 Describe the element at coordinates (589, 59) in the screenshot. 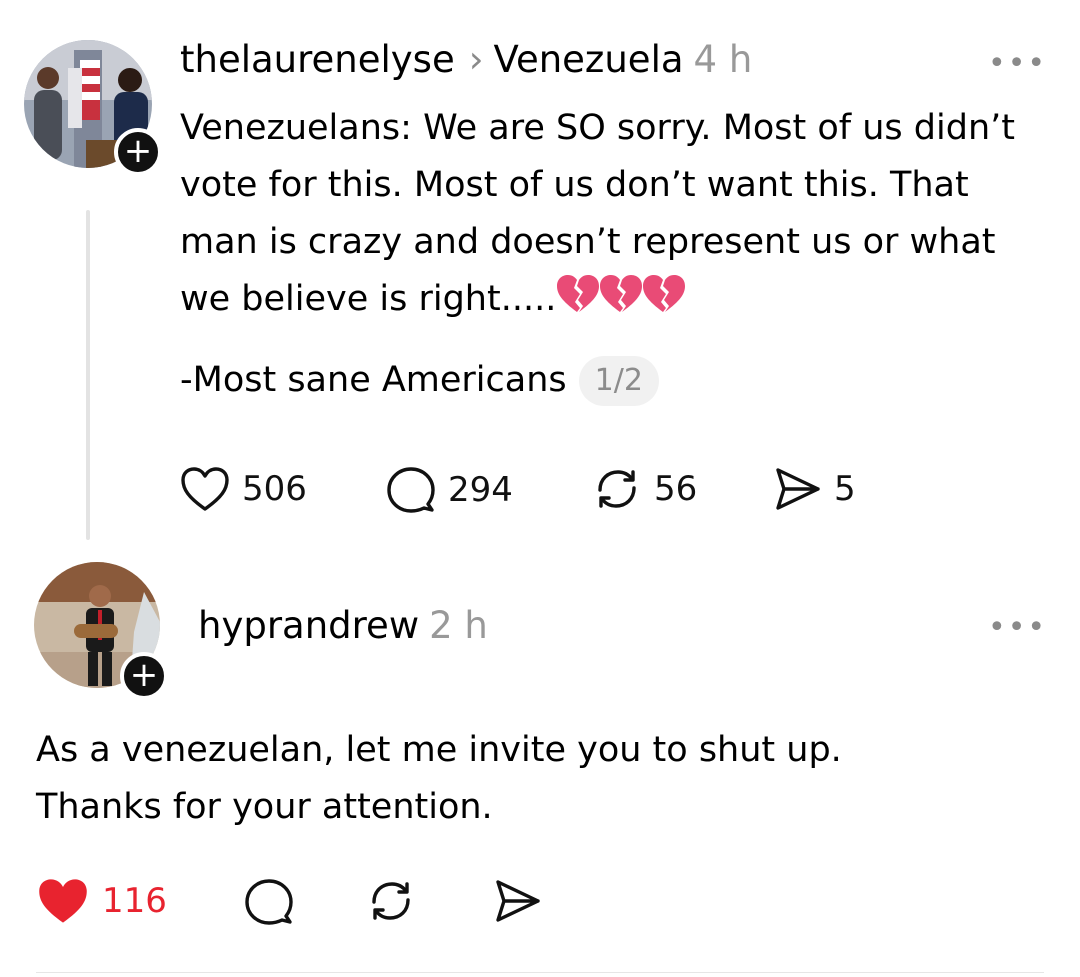

I see `post-community: Venezuela` at that location.